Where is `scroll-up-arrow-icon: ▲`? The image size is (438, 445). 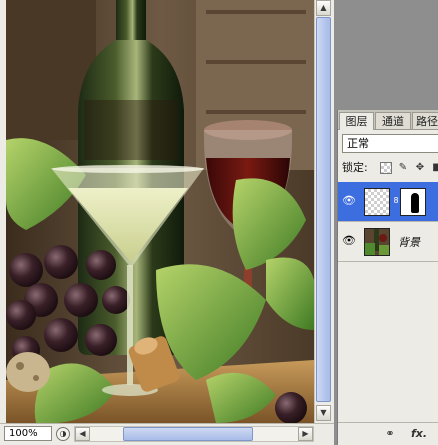 scroll-up-arrow-icon: ▲ is located at coordinates (323, 8).